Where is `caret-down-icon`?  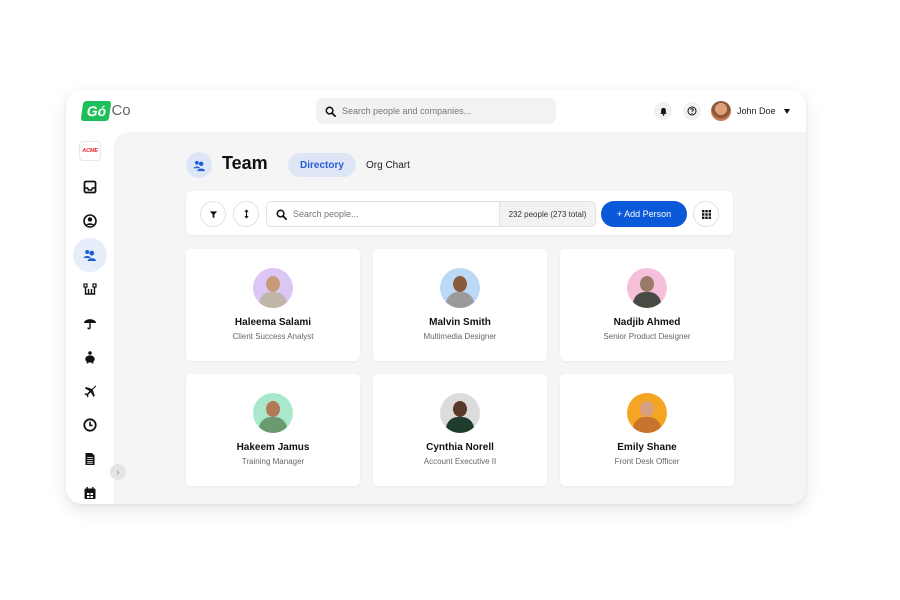 caret-down-icon is located at coordinates (786, 111).